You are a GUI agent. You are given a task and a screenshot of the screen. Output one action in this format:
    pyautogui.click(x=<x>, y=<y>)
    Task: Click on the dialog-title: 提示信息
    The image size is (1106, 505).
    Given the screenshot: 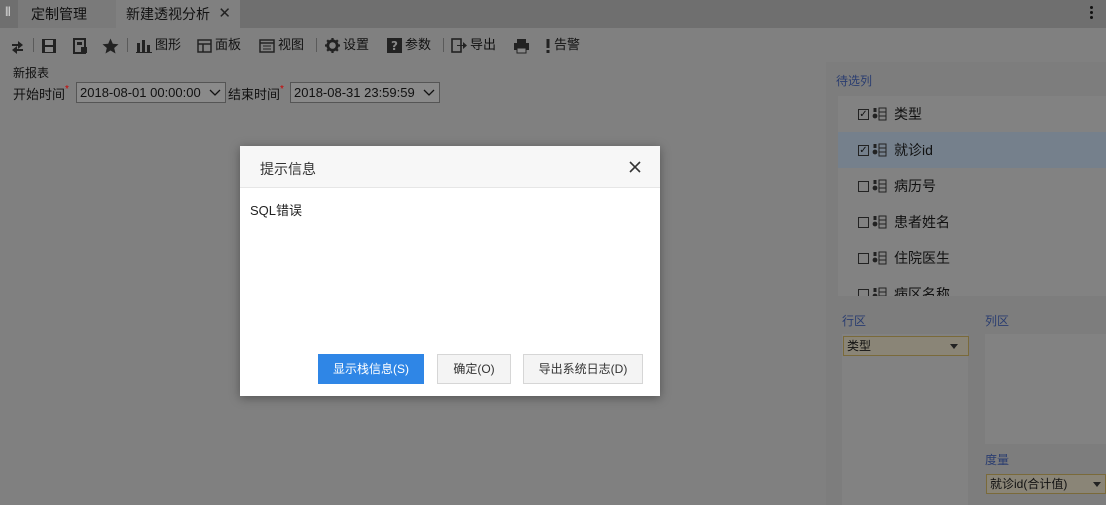 What is the action you would take?
    pyautogui.click(x=288, y=169)
    